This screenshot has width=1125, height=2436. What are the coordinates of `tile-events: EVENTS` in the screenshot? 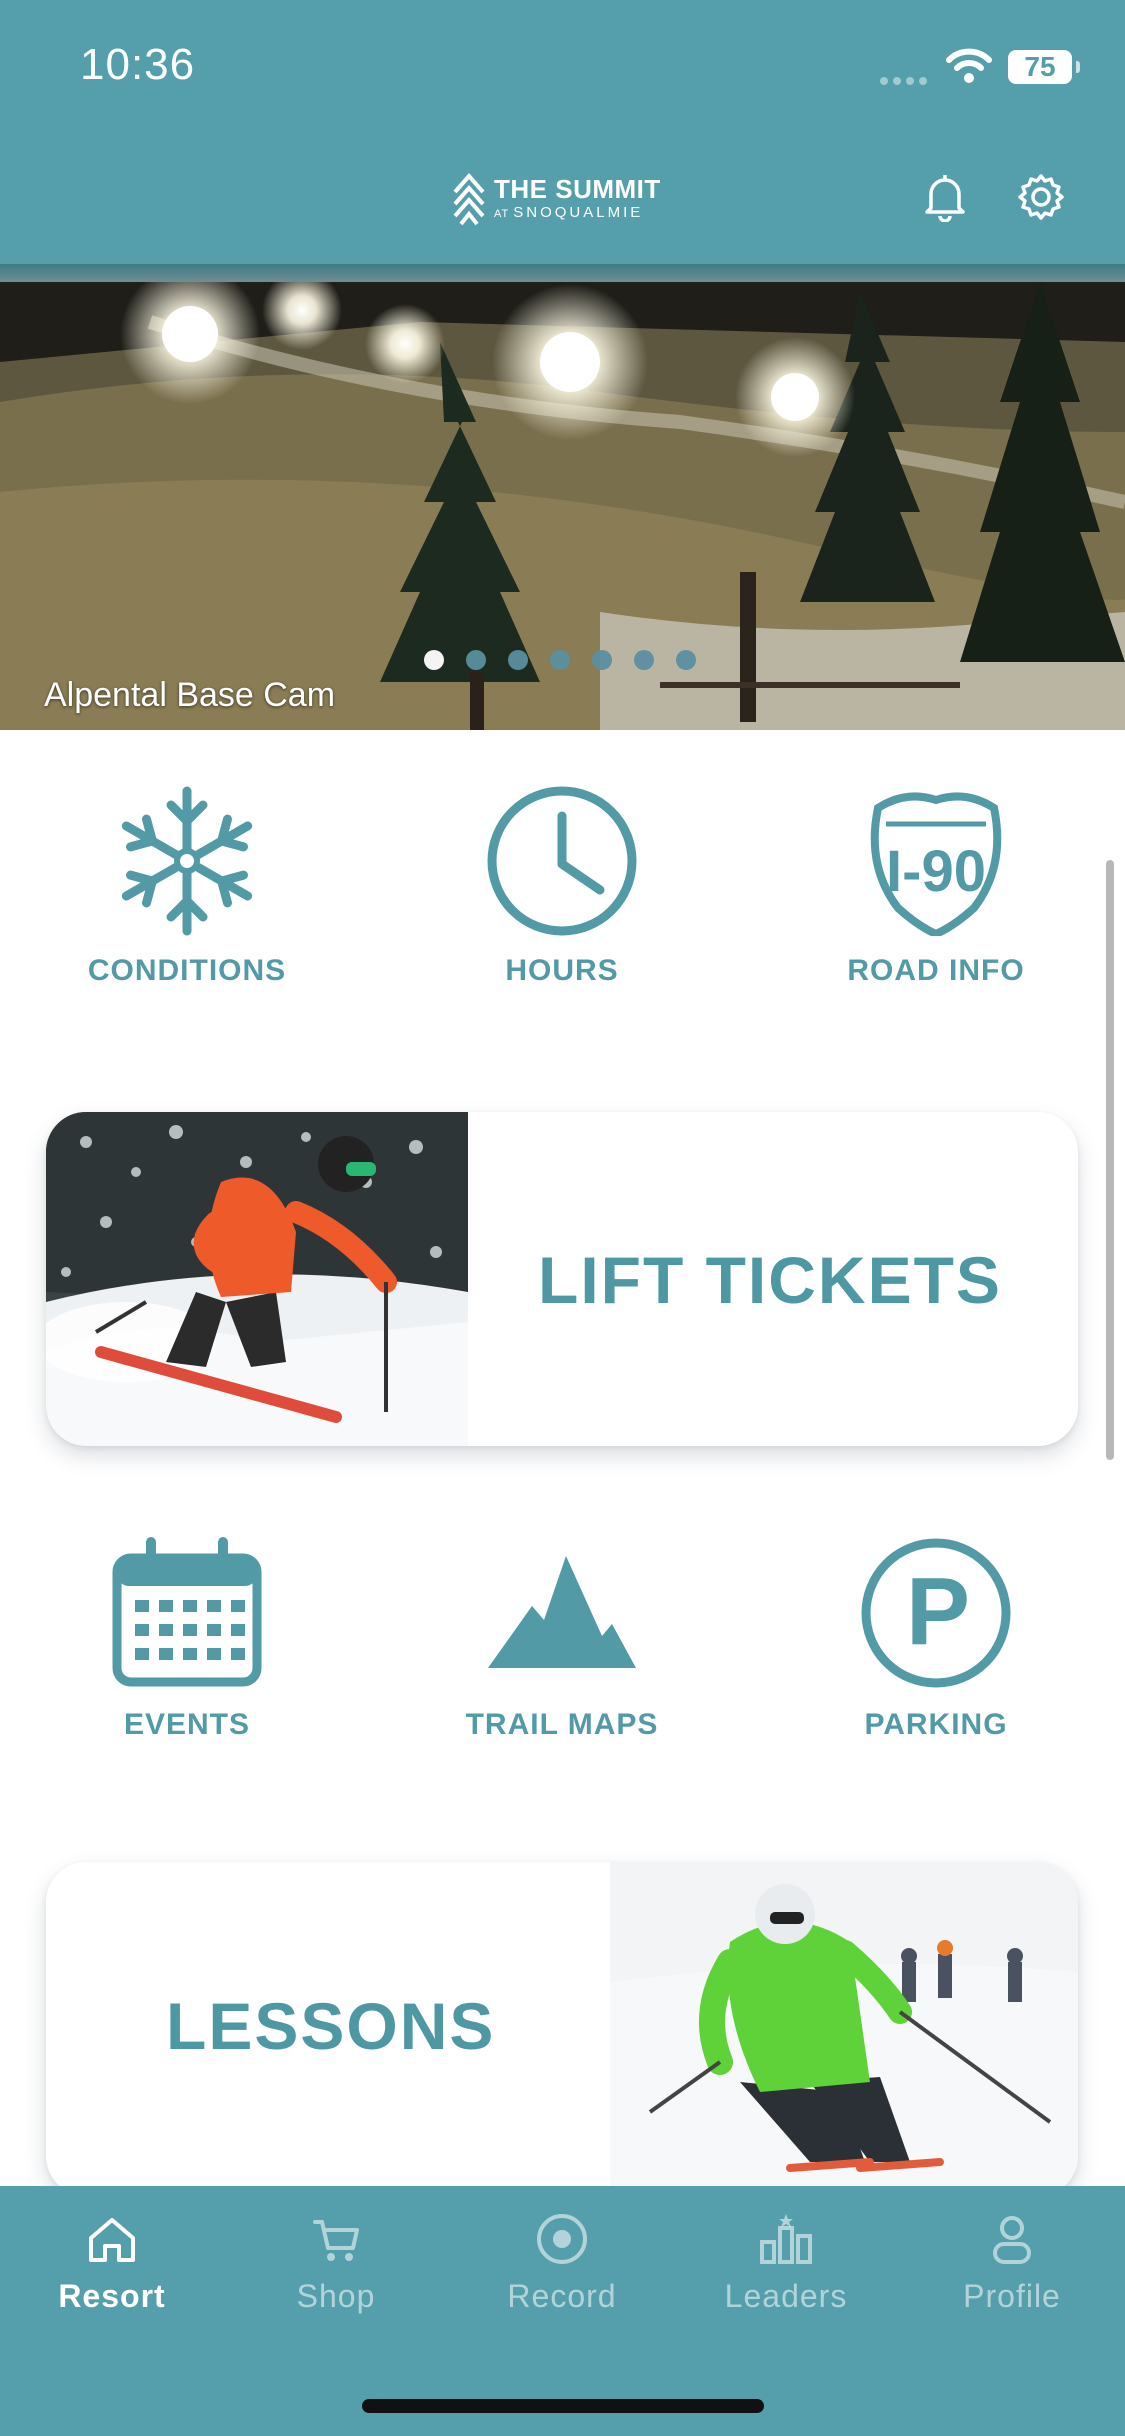 It's located at (187, 1639).